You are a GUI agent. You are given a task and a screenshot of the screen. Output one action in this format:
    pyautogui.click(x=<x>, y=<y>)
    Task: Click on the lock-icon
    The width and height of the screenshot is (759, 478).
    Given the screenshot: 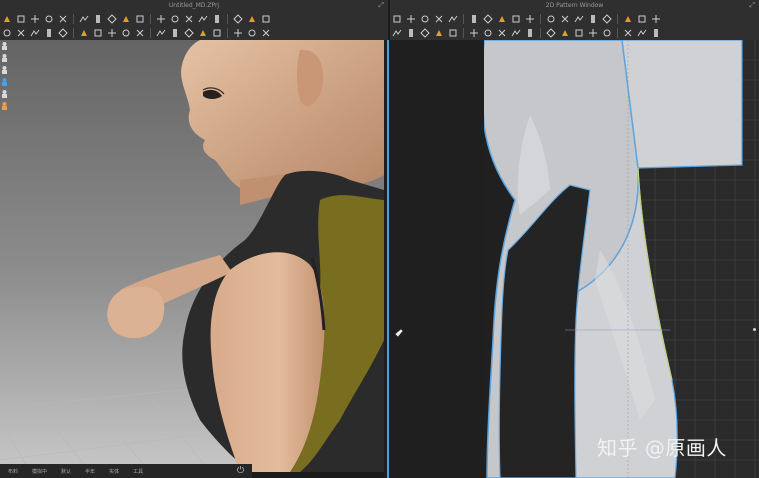 What is the action you would take?
    pyautogui.click(x=266, y=33)
    